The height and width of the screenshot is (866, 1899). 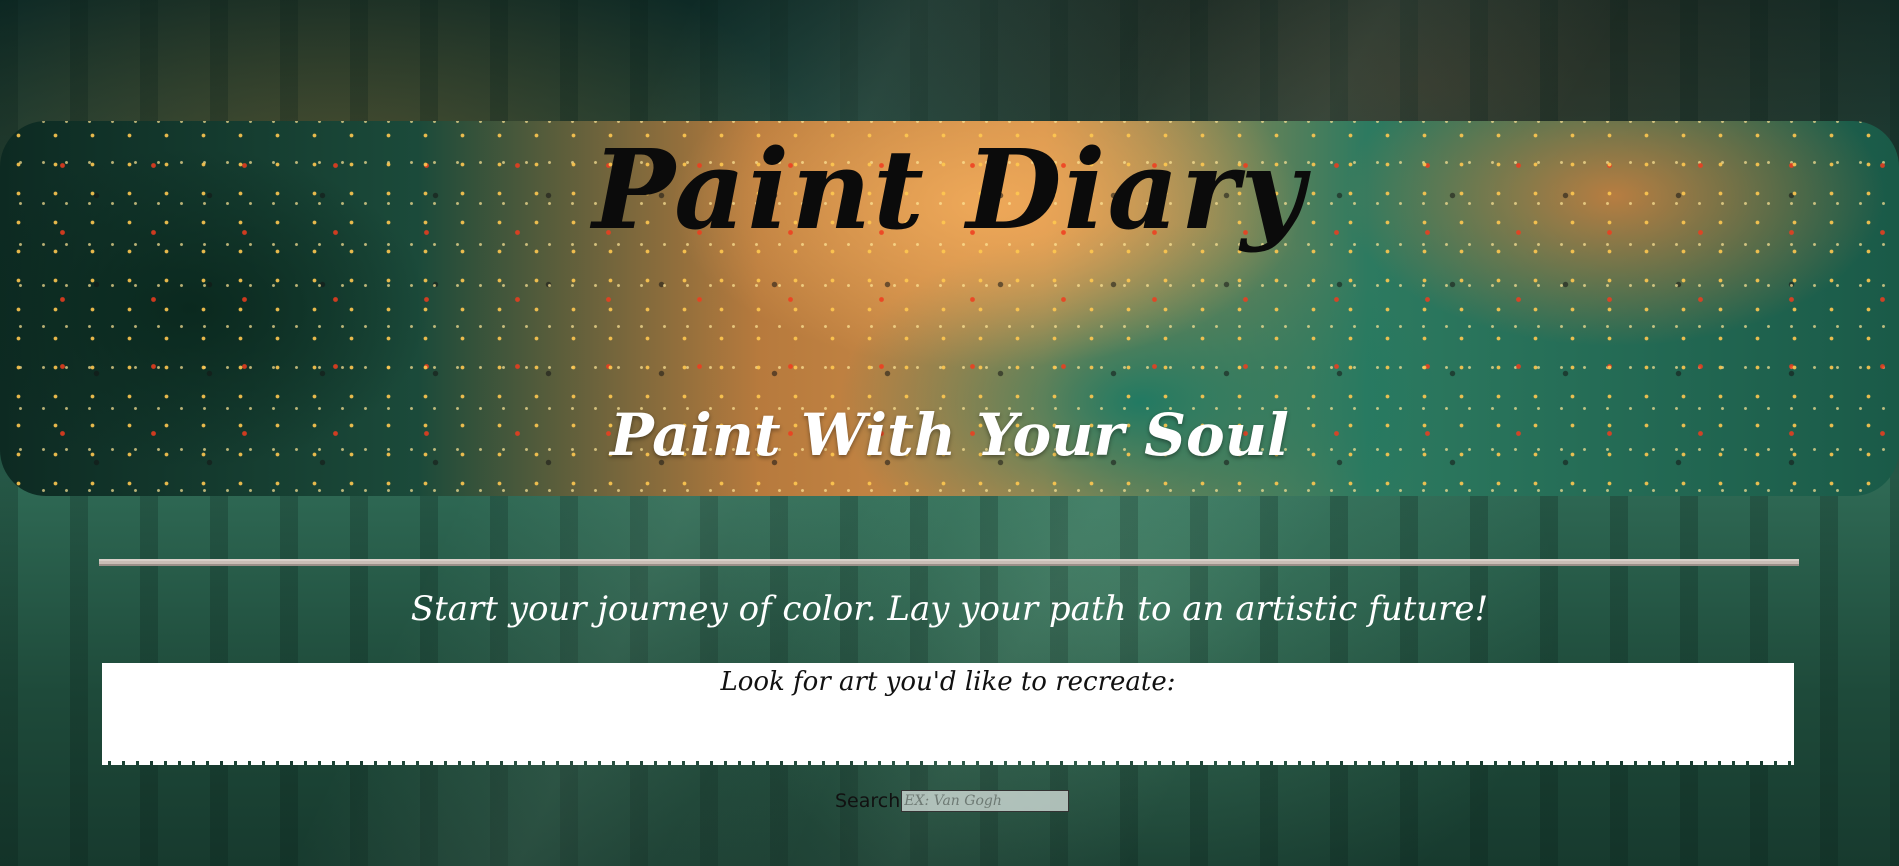 I want to click on page-title: Paint Diary, so click(x=949, y=189).